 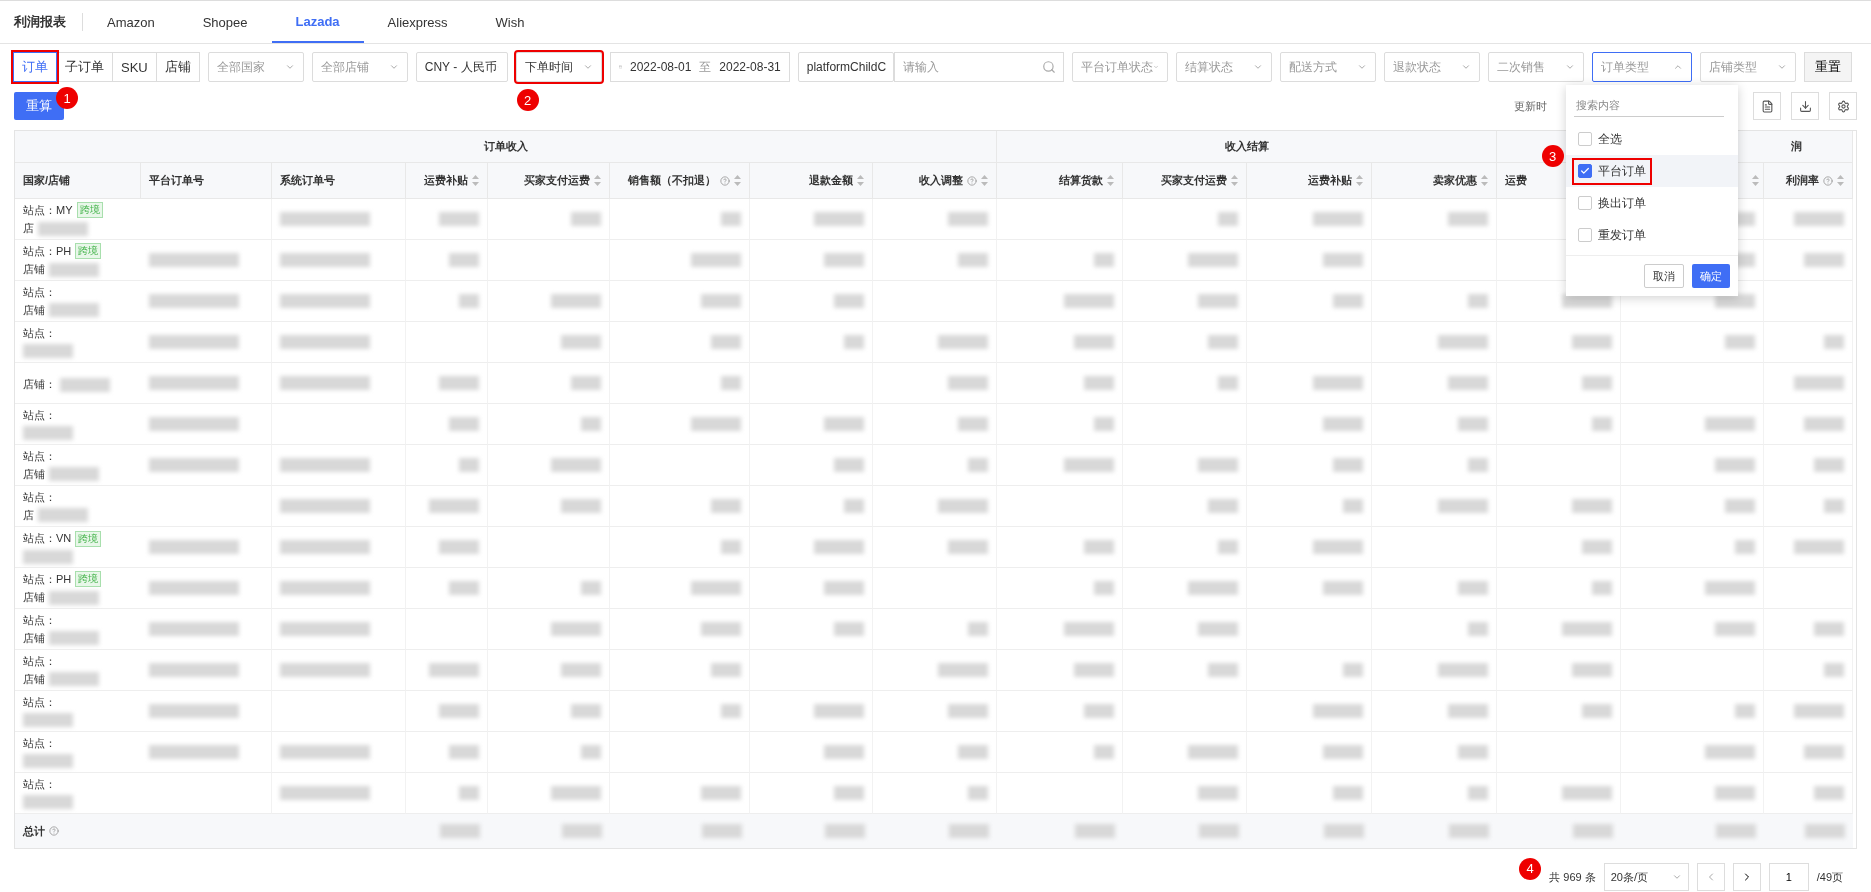 I want to click on annotation-badge: 1, so click(x=67, y=98).